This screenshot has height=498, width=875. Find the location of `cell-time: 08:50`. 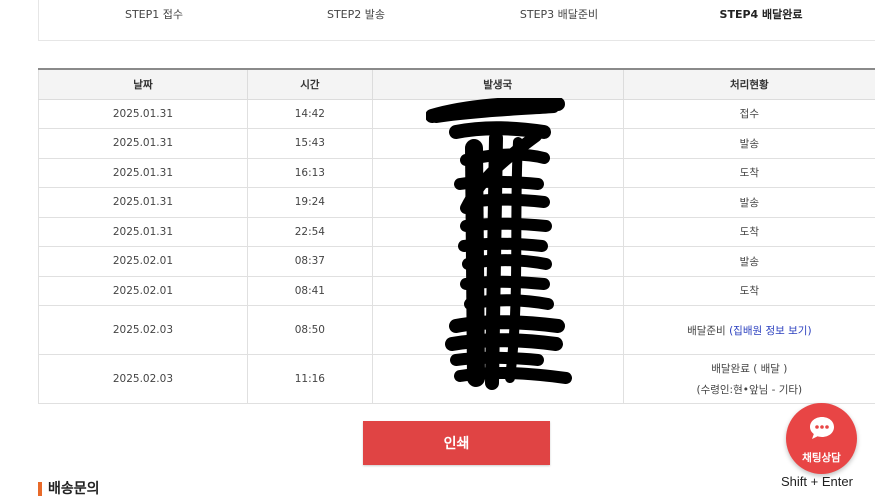

cell-time: 08:50 is located at coordinates (309, 330).